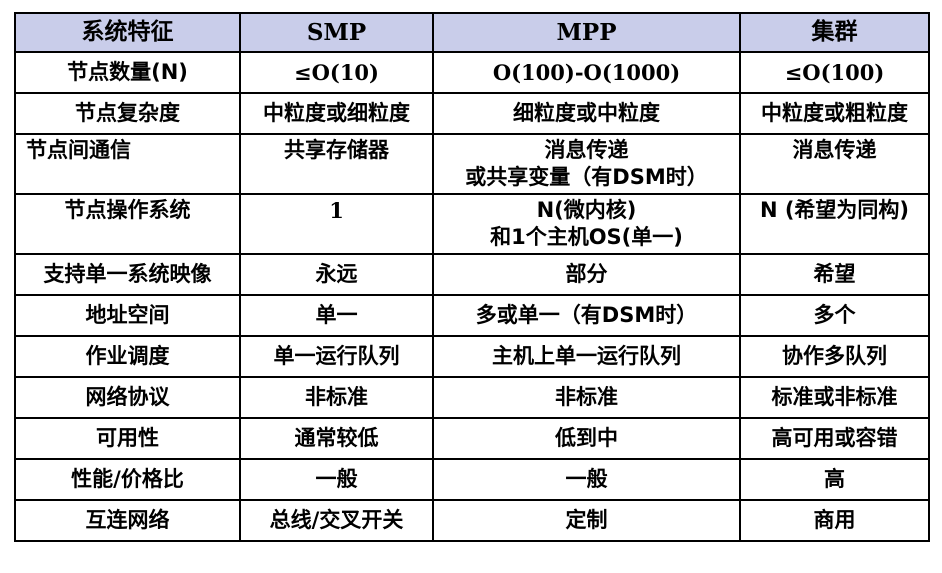 Image resolution: width=942 pixels, height=573 pixels. I want to click on mpp-cell-line: 或共享变量（有DSM时）, so click(586, 177).